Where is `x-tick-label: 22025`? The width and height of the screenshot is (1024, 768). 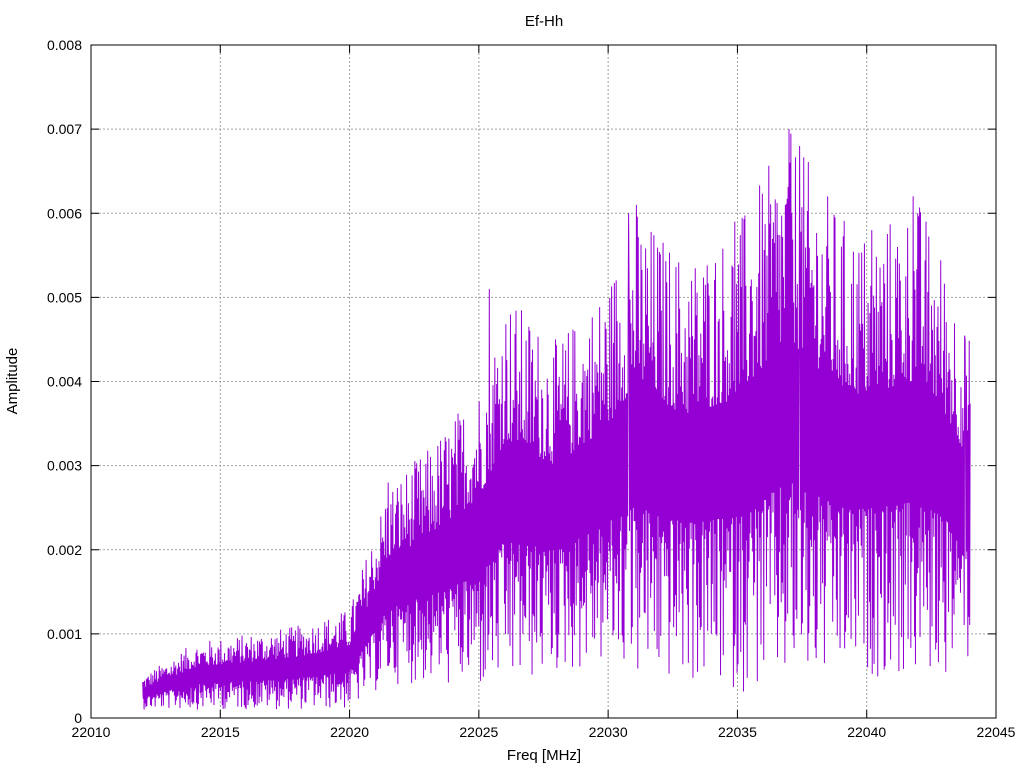
x-tick-label: 22025 is located at coordinates (478, 732).